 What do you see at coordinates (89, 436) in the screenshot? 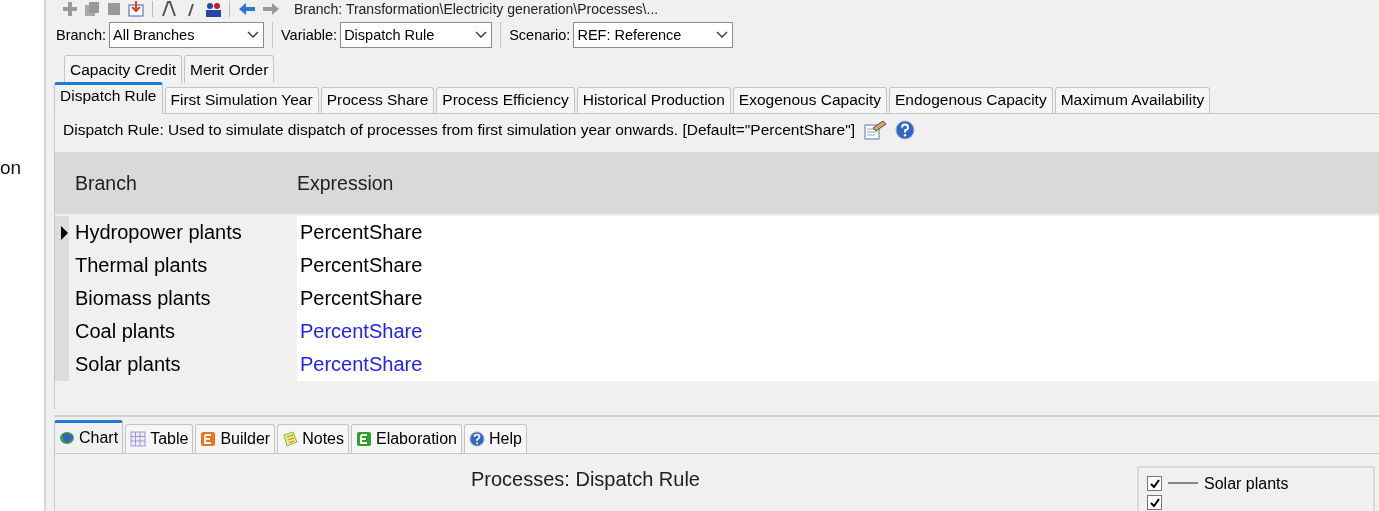
I see `tab: Chart` at bounding box center [89, 436].